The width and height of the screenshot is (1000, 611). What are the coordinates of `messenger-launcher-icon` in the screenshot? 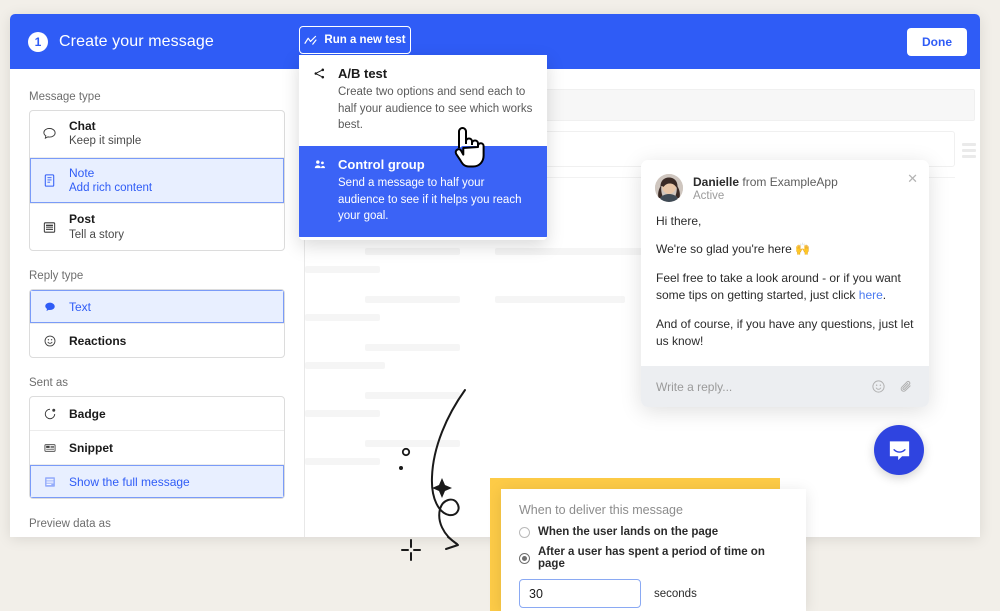 It's located at (899, 450).